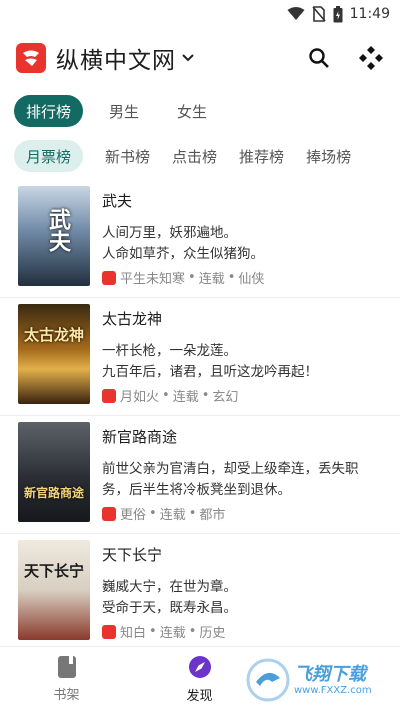 Image resolution: width=400 pixels, height=711 pixels. What do you see at coordinates (117, 201) in the screenshot?
I see `book-title: 武夫` at bounding box center [117, 201].